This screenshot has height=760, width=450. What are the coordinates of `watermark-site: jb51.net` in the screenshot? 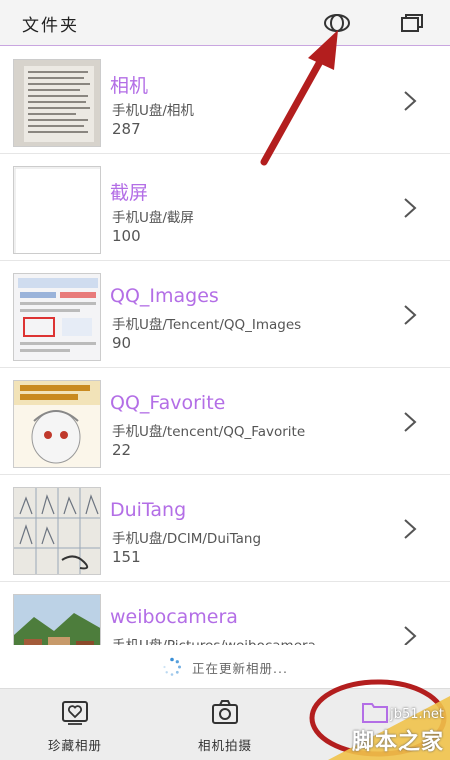 It's located at (417, 714).